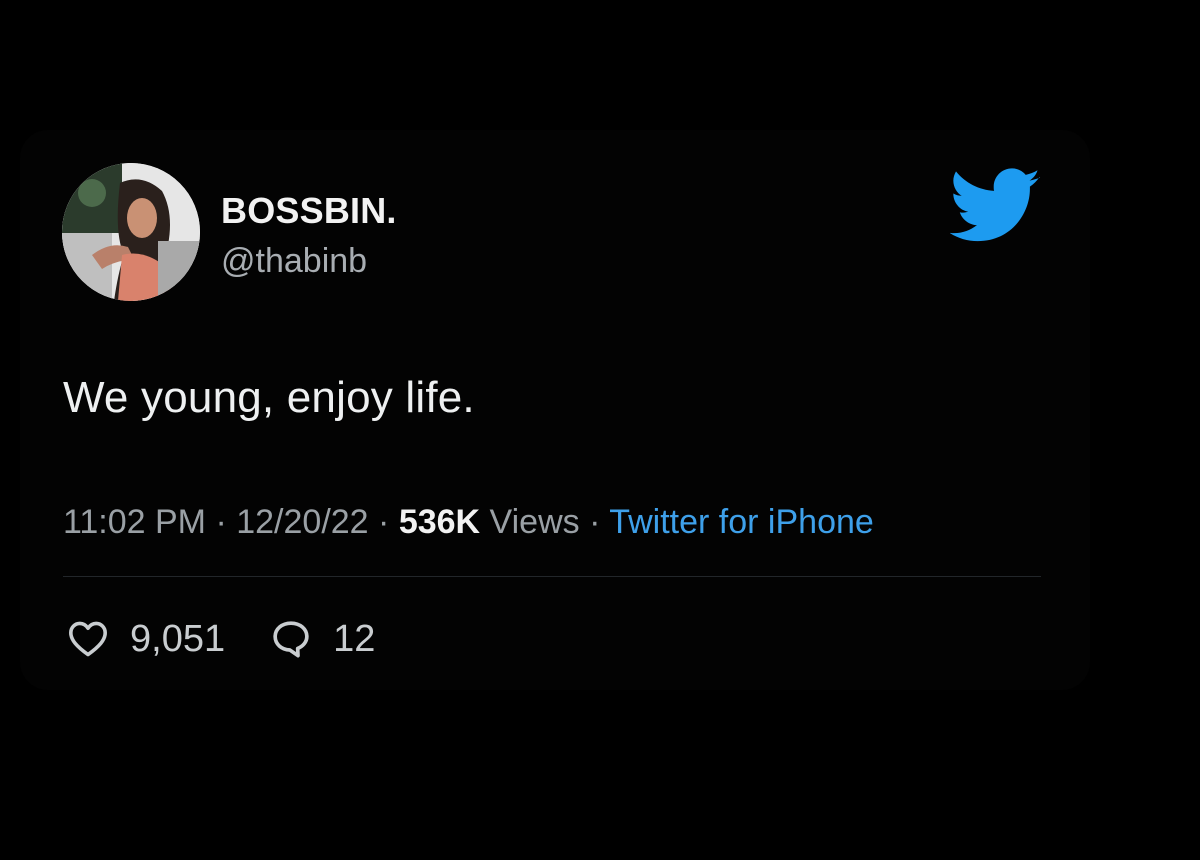 Image resolution: width=1200 pixels, height=860 pixels. I want to click on reply-count: 12, so click(354, 638).